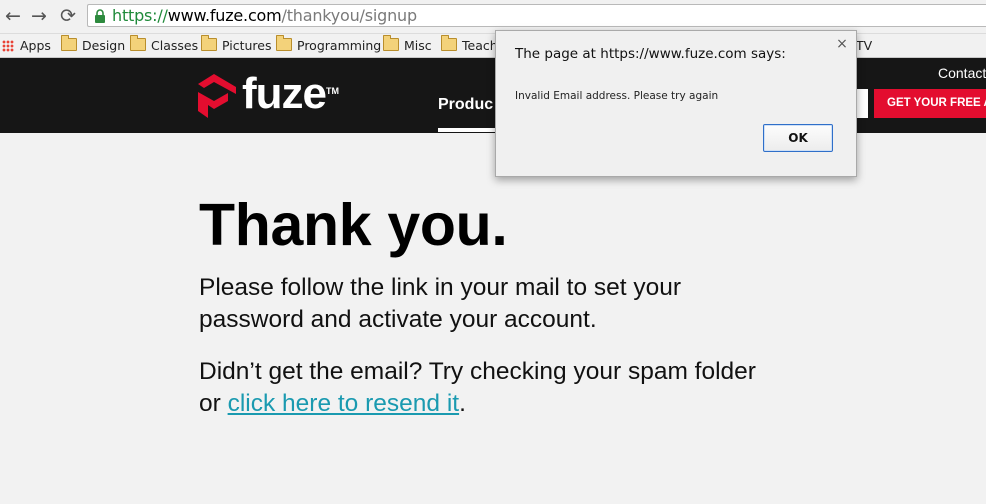 The image size is (986, 504). Describe the element at coordinates (962, 73) in the screenshot. I see `nav-contact: Contact` at that location.